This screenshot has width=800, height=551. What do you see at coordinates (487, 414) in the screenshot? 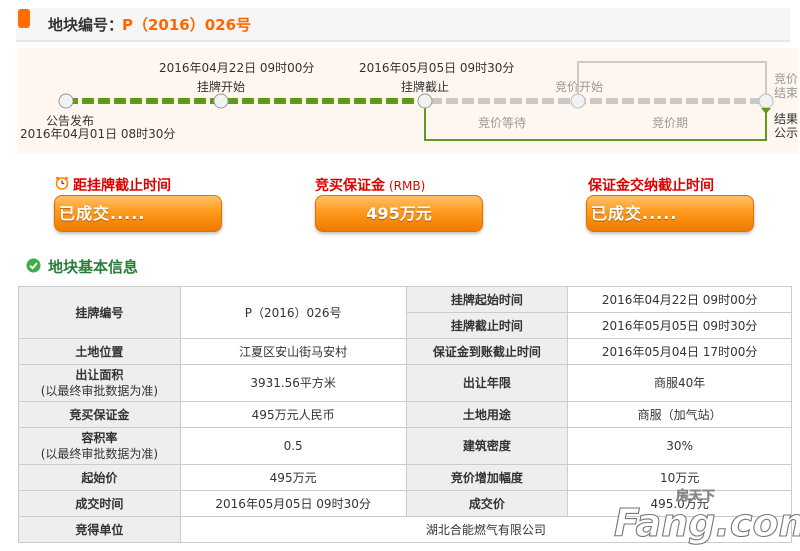
I see `usage-label: 土地用途` at bounding box center [487, 414].